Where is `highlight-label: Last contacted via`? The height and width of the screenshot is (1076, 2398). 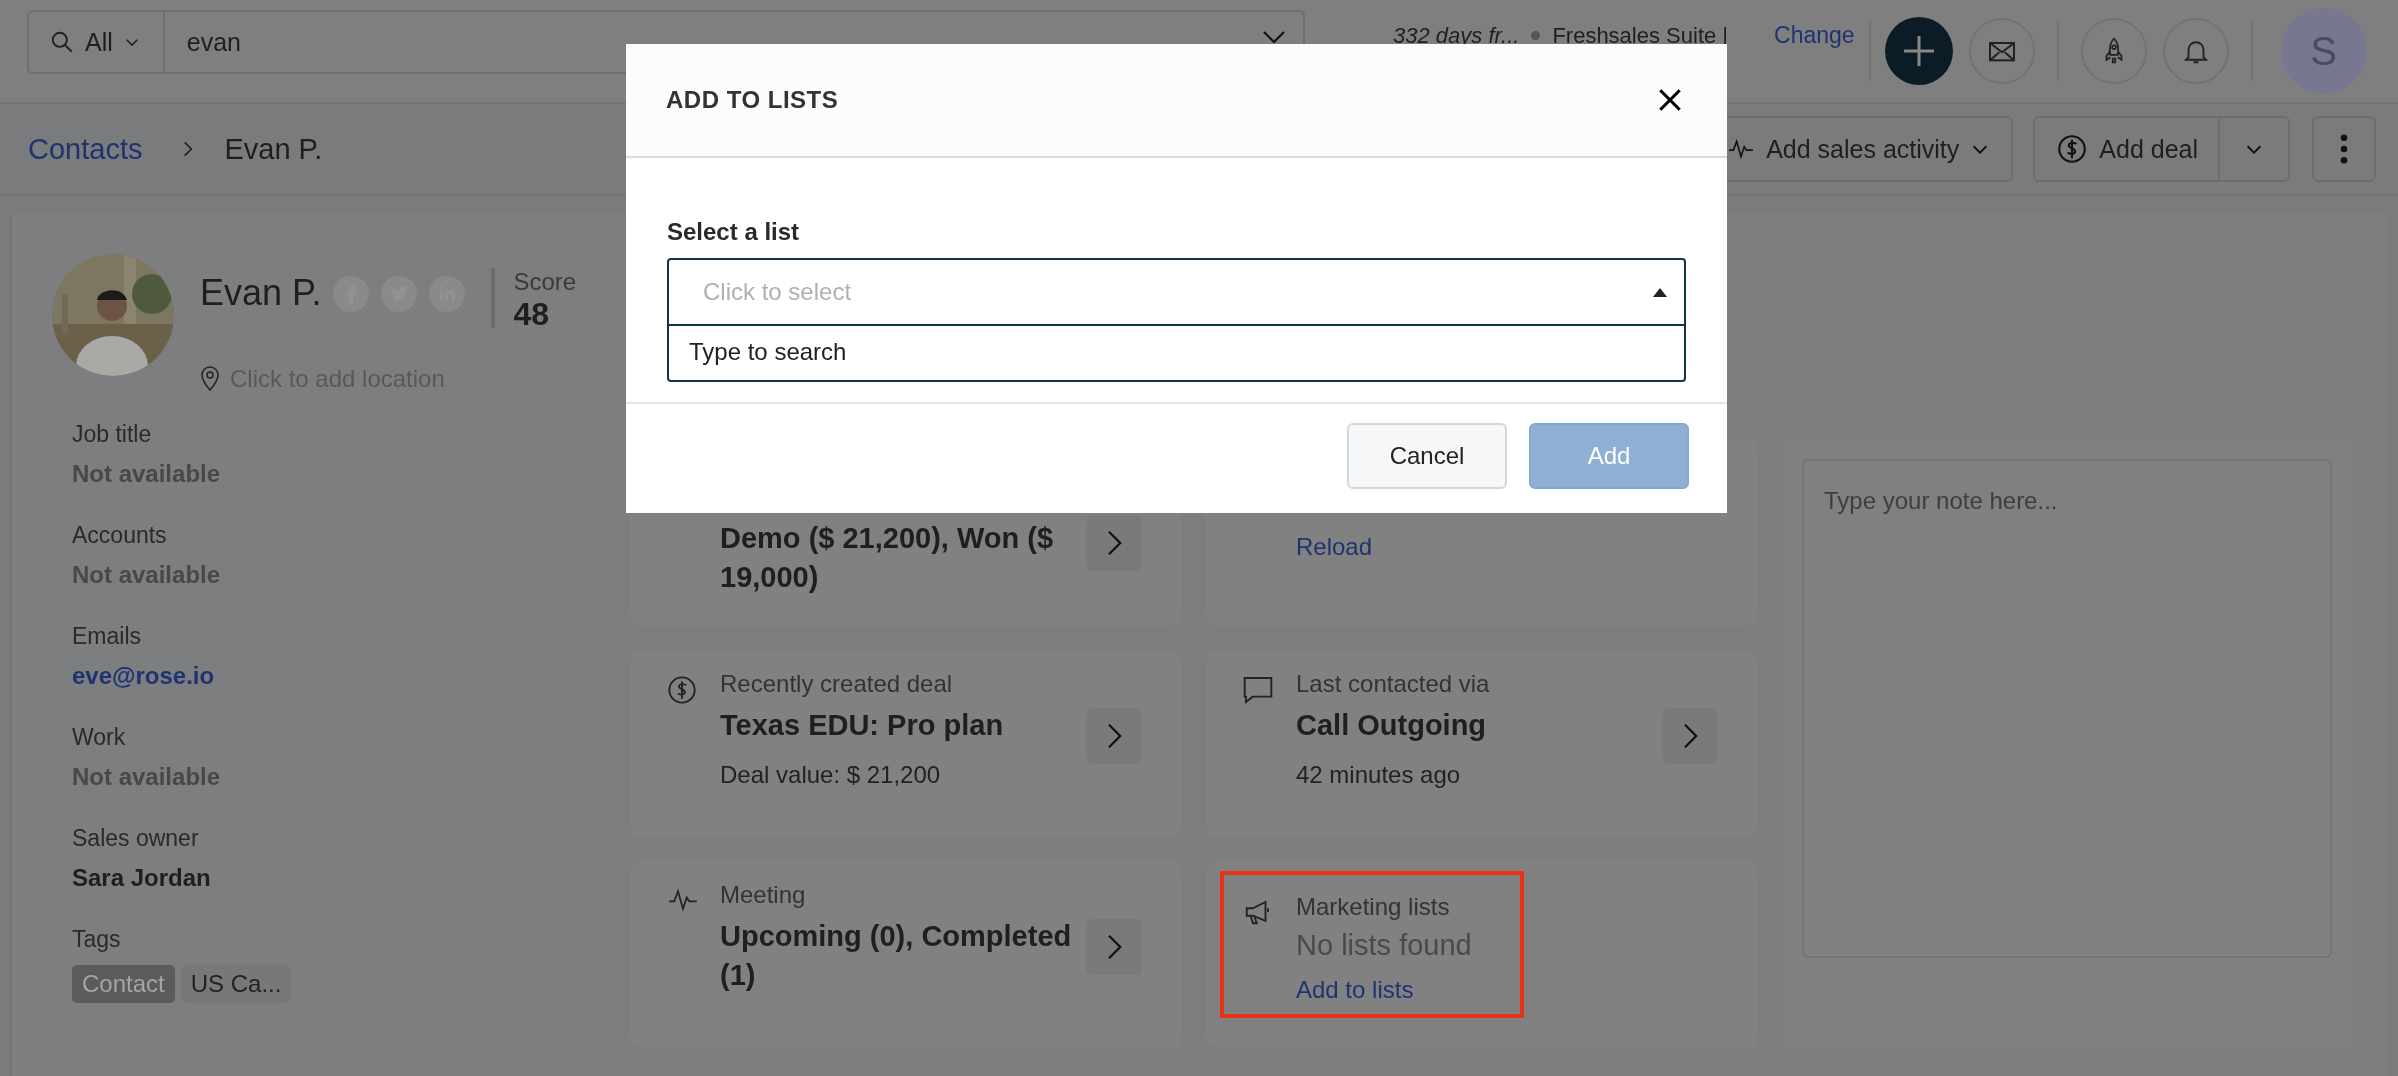 highlight-label: Last contacted via is located at coordinates (1393, 684).